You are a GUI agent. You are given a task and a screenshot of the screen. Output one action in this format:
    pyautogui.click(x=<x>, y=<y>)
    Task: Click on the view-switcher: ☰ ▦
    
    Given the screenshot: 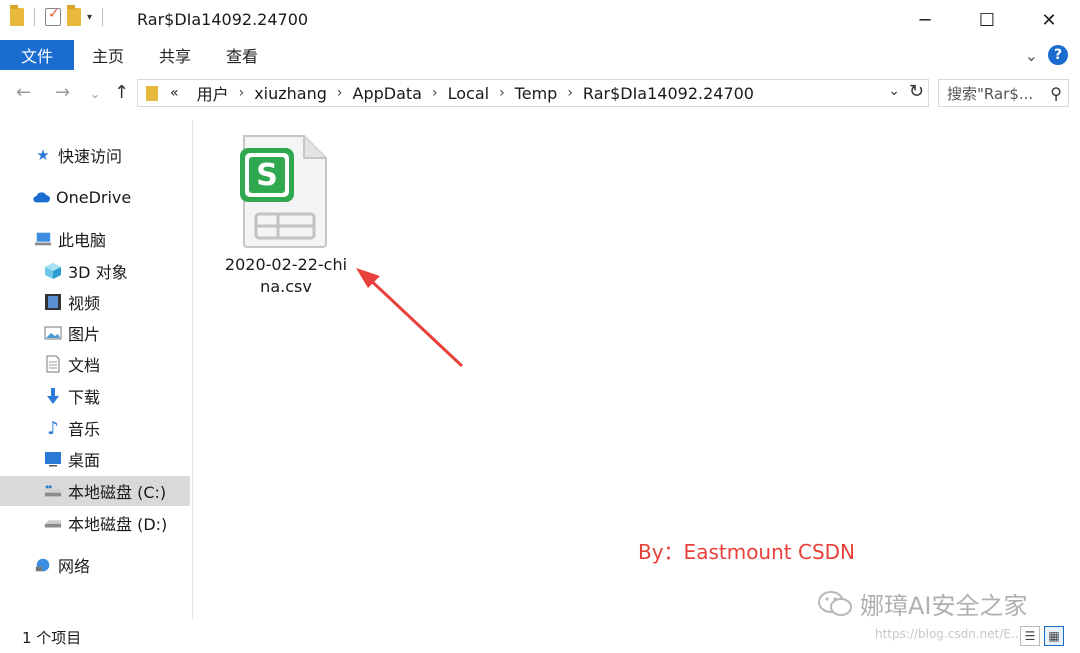 What is the action you would take?
    pyautogui.click(x=1042, y=636)
    